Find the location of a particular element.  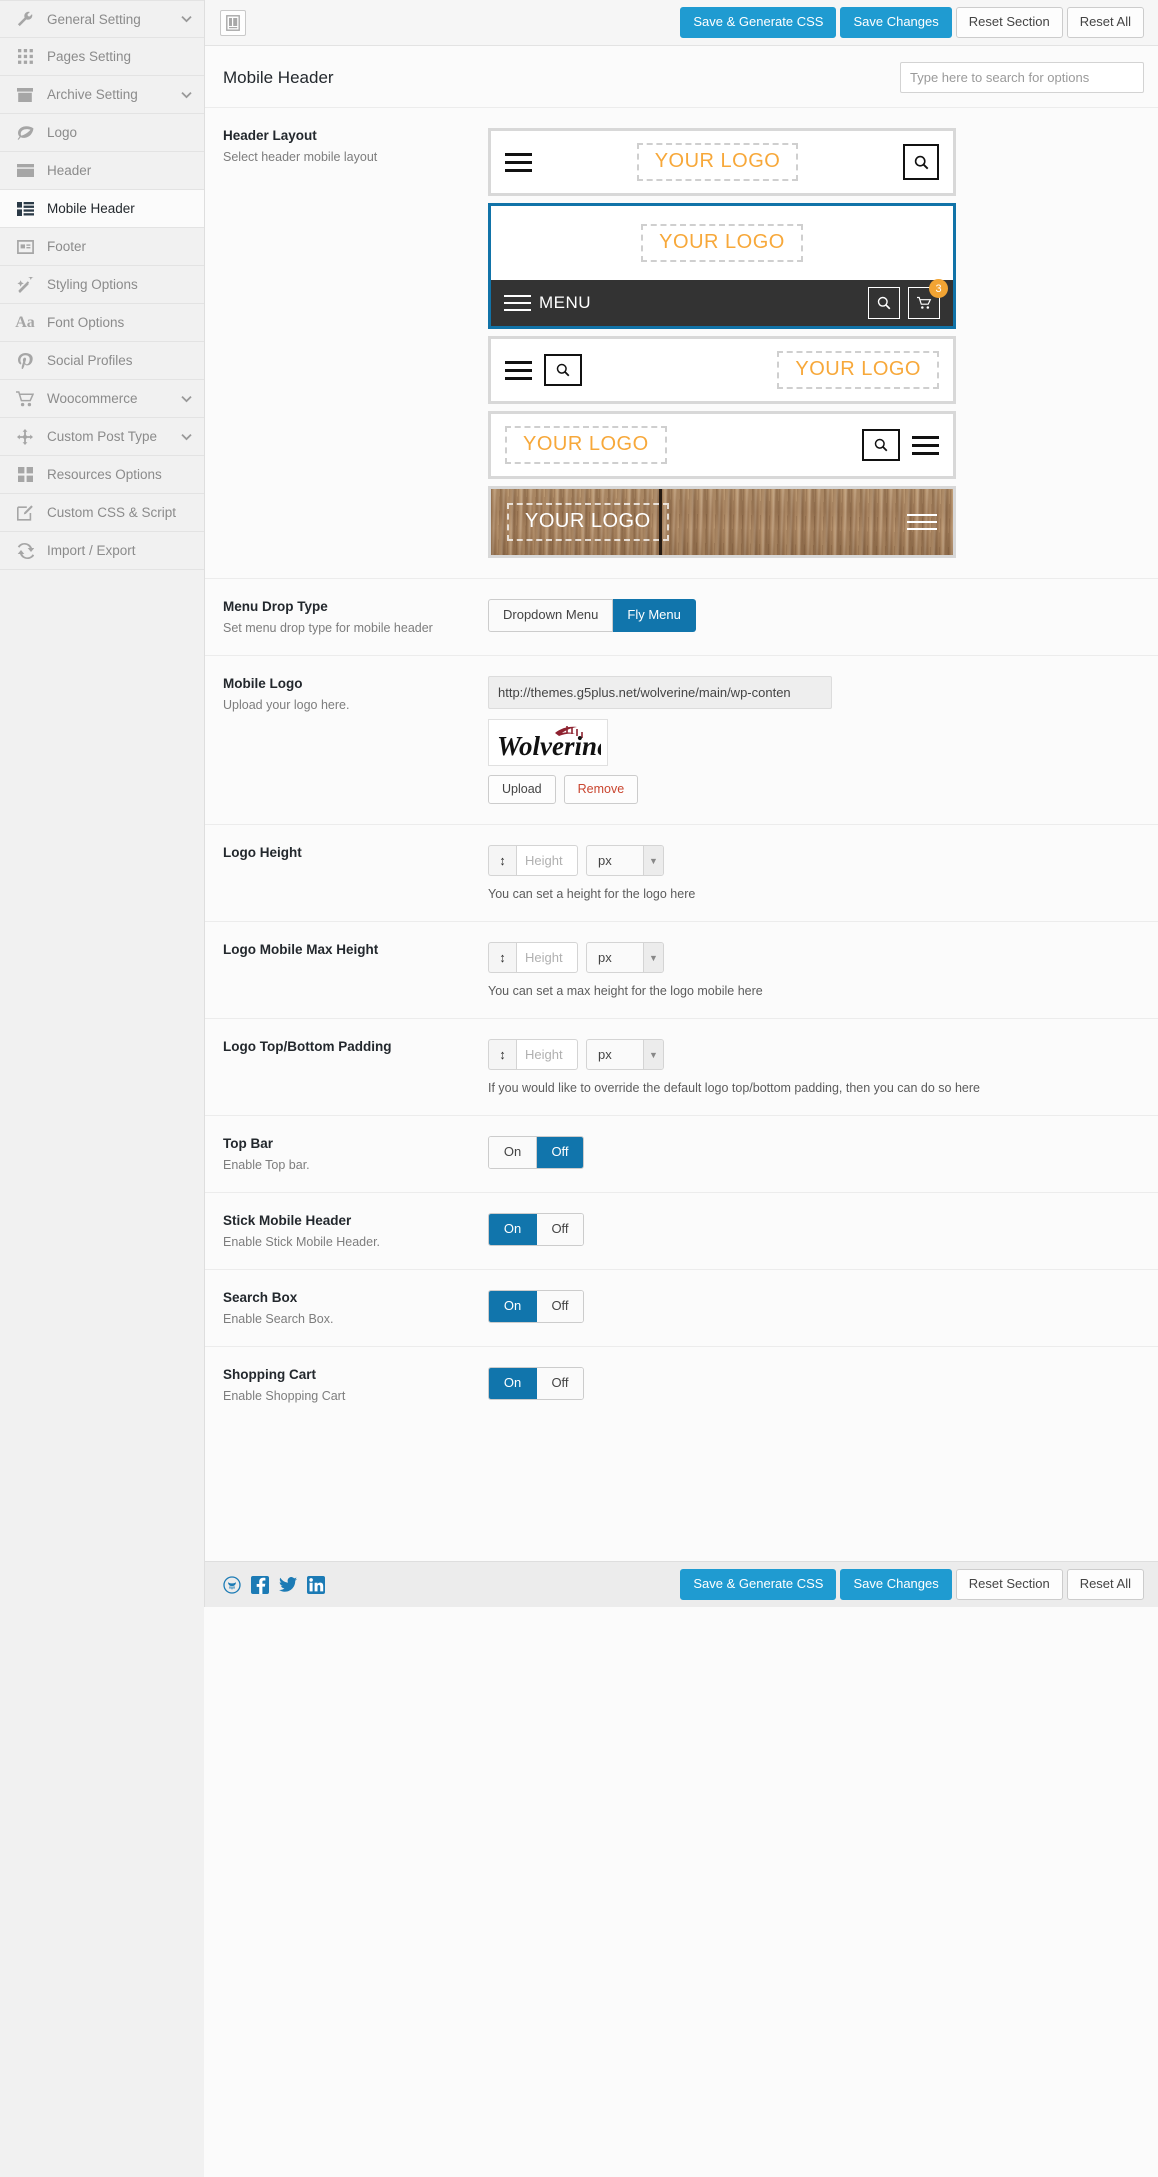

reset-section-button: Reset Section is located at coordinates (1009, 22).